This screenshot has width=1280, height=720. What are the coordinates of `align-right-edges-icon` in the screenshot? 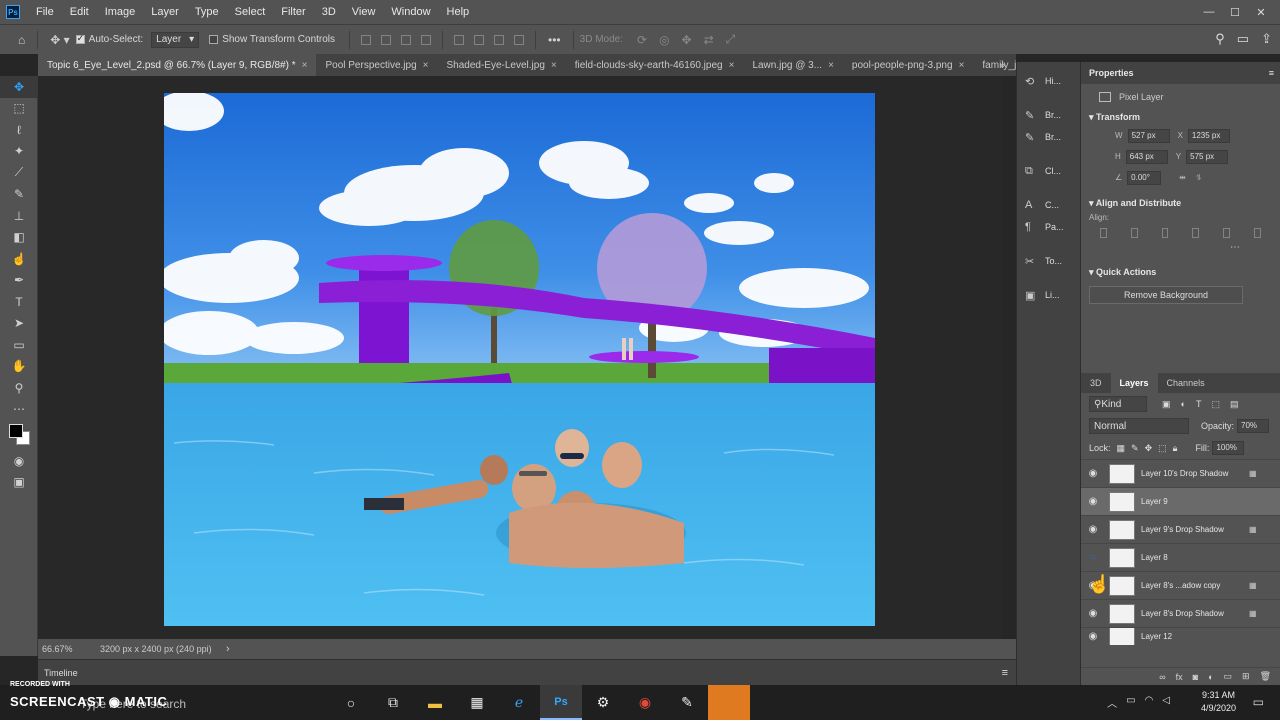 It's located at (1165, 233).